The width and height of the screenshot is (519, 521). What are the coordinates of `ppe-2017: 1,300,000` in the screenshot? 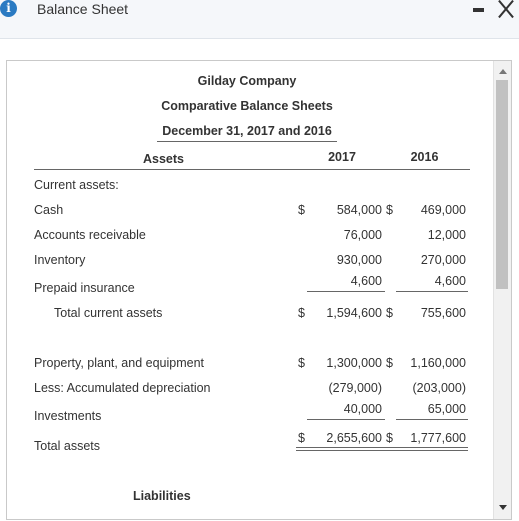 It's located at (354, 363).